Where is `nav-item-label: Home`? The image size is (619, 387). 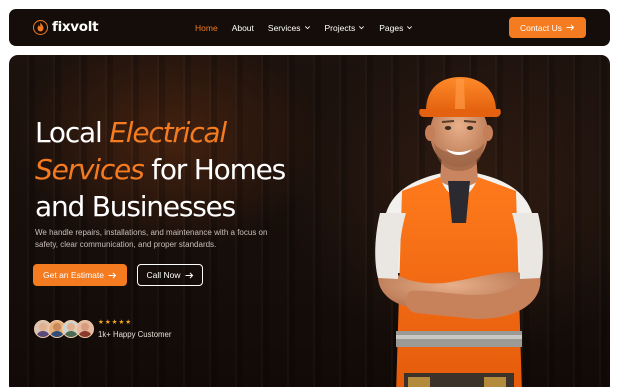
nav-item-label: Home is located at coordinates (206, 27).